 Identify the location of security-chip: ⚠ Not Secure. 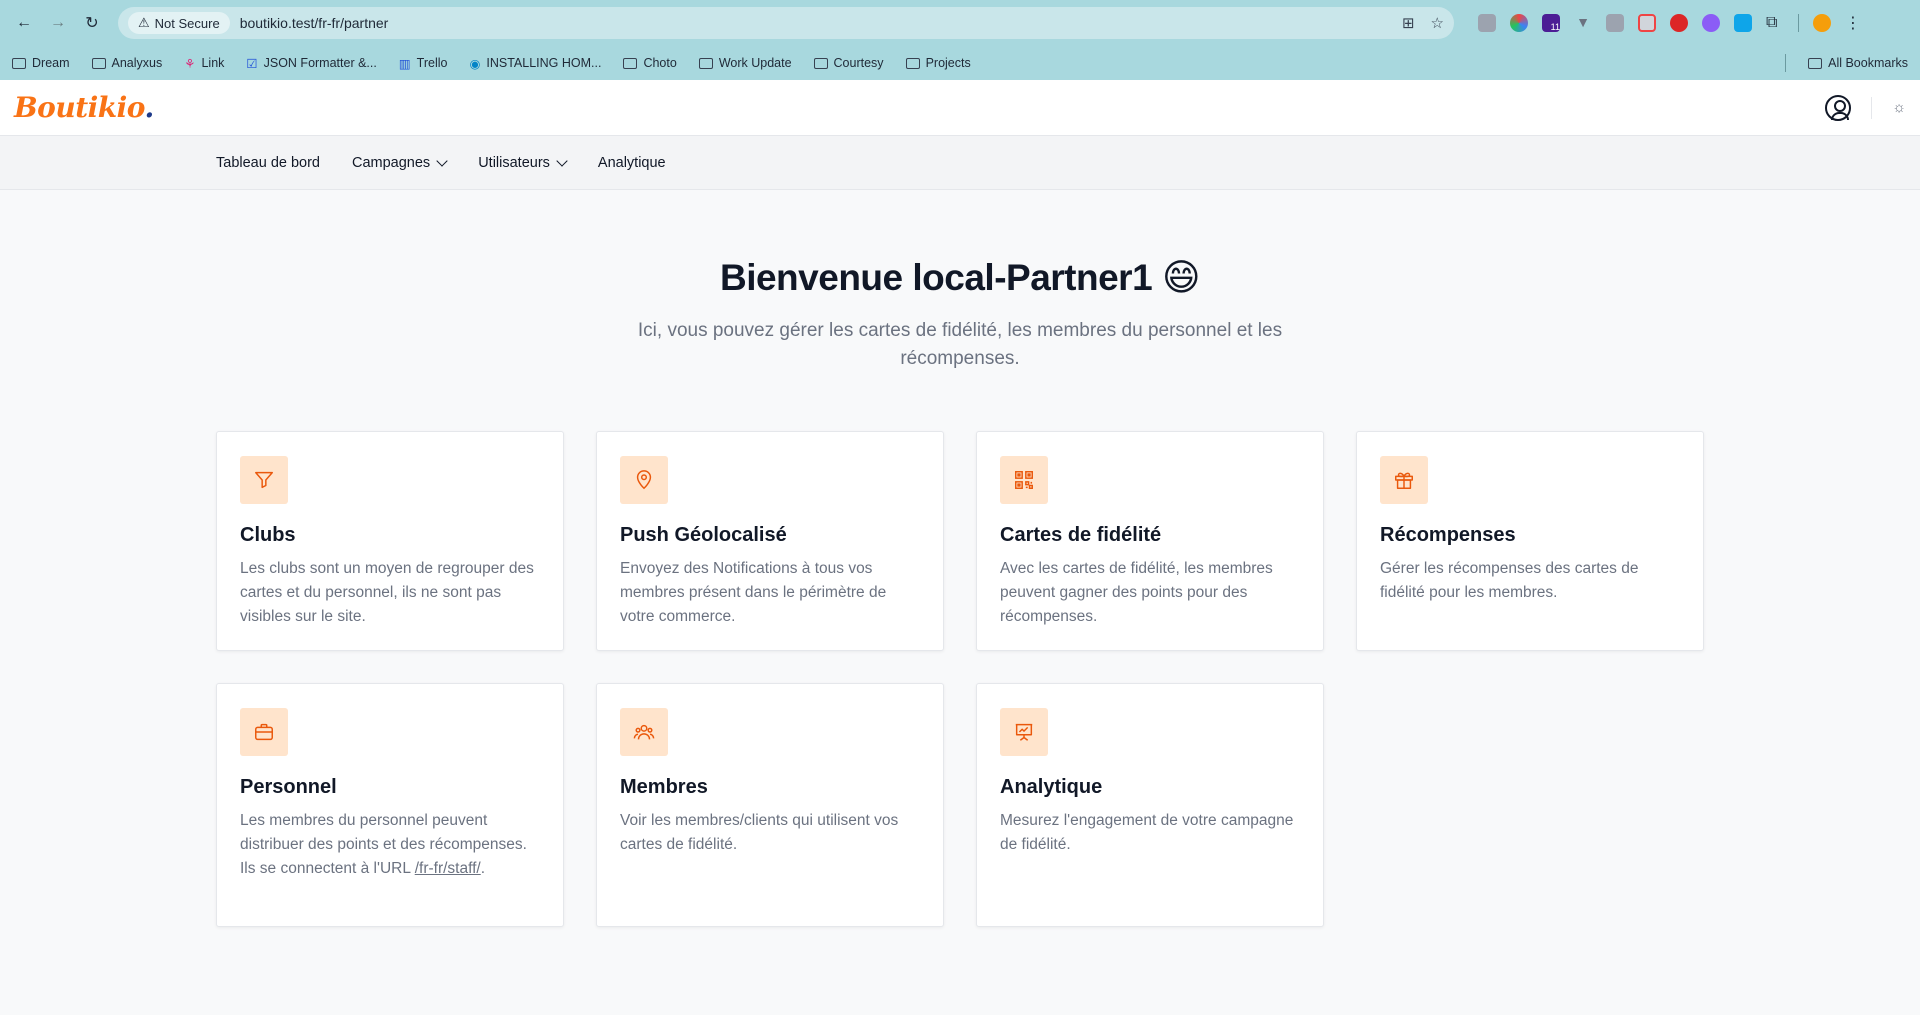
(179, 23).